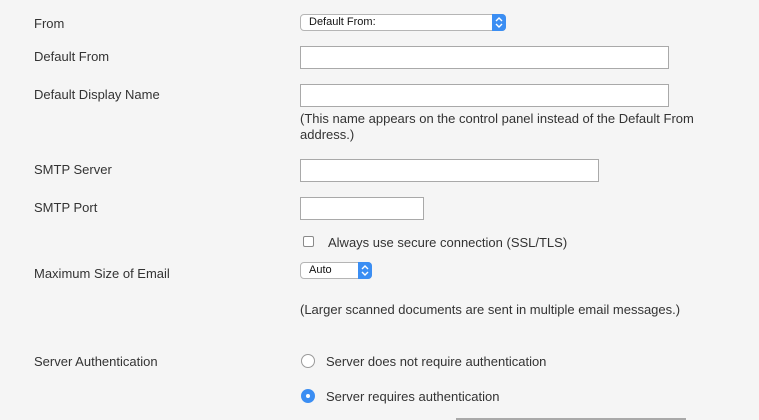 This screenshot has height=420, width=759. Describe the element at coordinates (66, 207) in the screenshot. I see `smtp-port-label: SMTP Port` at that location.